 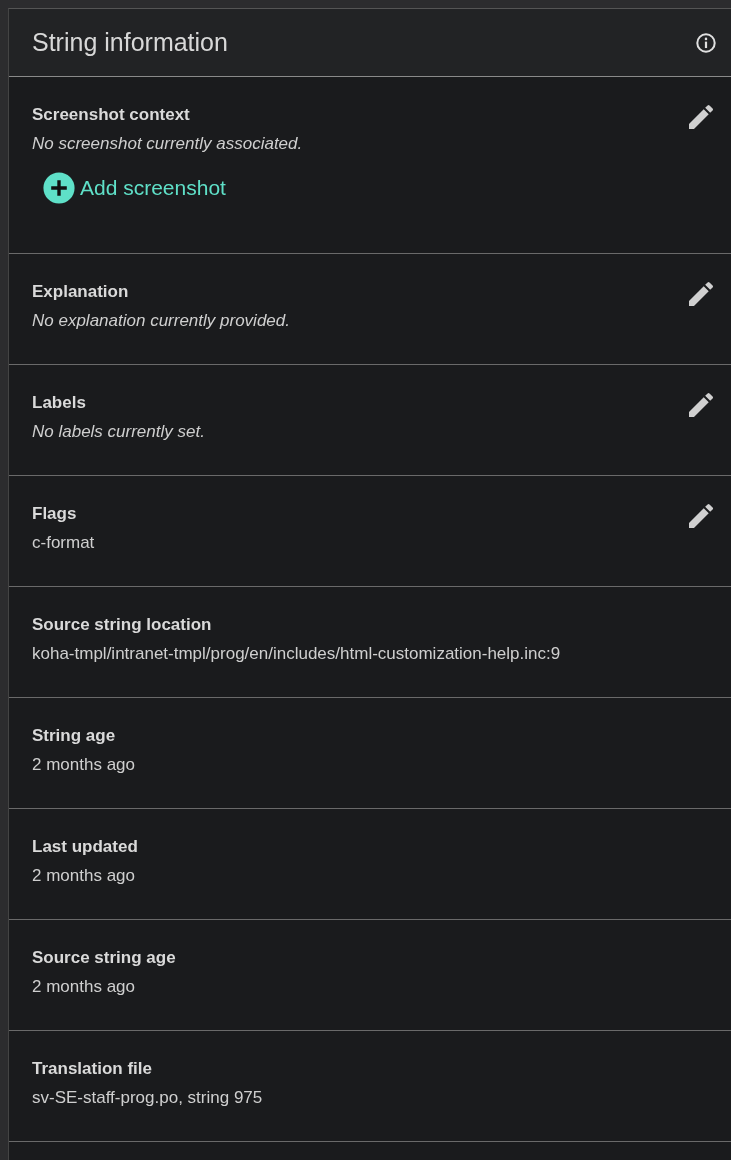 I want to click on section-title: Source string age, so click(x=104, y=958).